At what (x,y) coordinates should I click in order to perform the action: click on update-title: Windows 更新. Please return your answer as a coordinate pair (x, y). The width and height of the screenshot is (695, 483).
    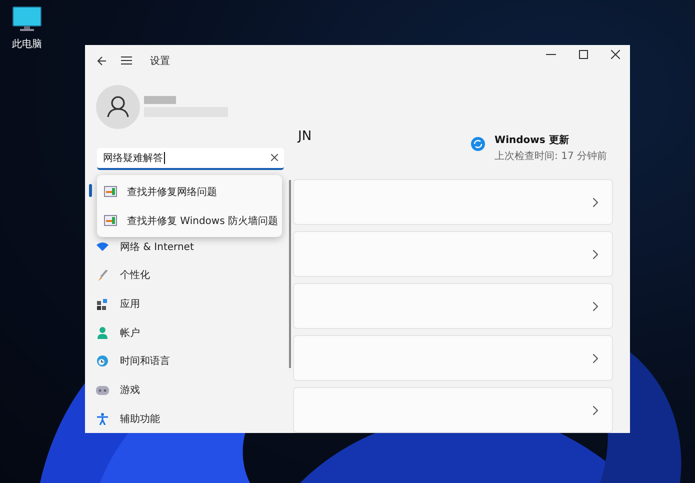
    Looking at the image, I should click on (550, 140).